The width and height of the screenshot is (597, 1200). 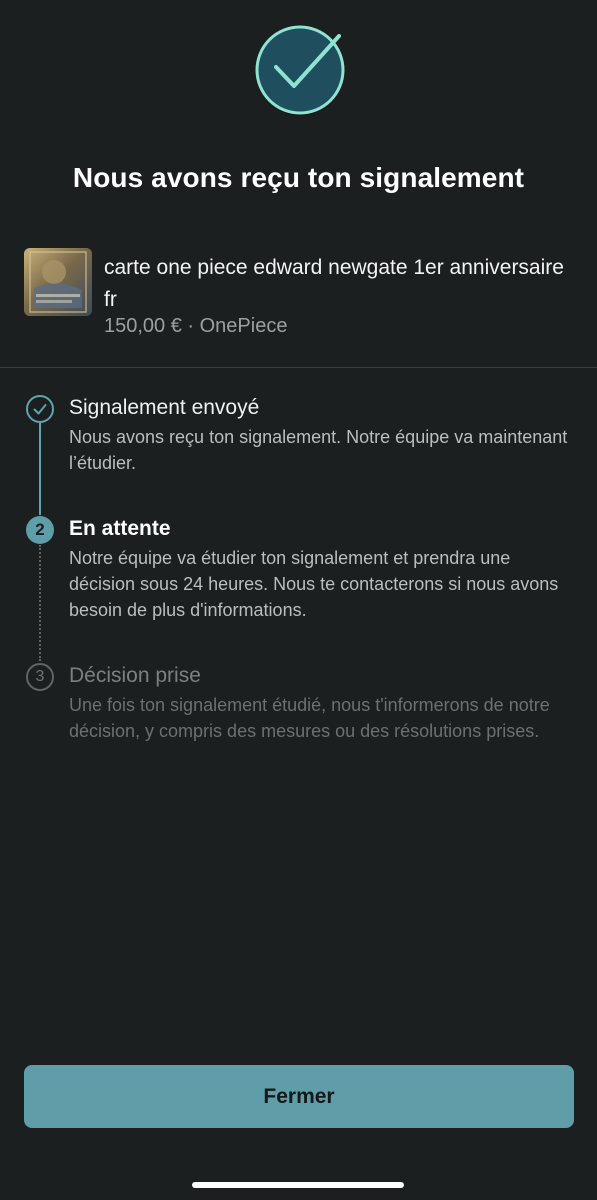 What do you see at coordinates (300, 70) in the screenshot?
I see `check-circle-icon` at bounding box center [300, 70].